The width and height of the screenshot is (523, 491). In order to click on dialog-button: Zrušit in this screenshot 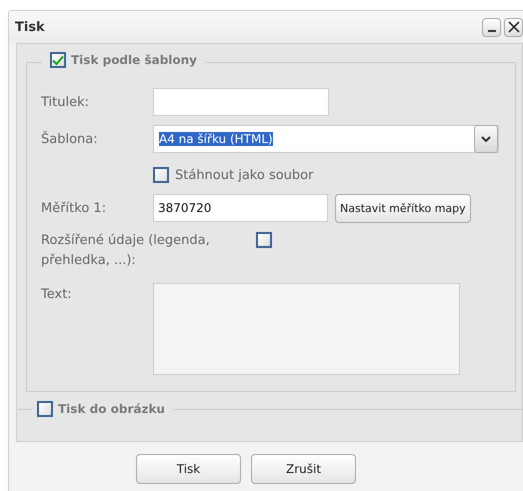, I will do `click(303, 469)`.